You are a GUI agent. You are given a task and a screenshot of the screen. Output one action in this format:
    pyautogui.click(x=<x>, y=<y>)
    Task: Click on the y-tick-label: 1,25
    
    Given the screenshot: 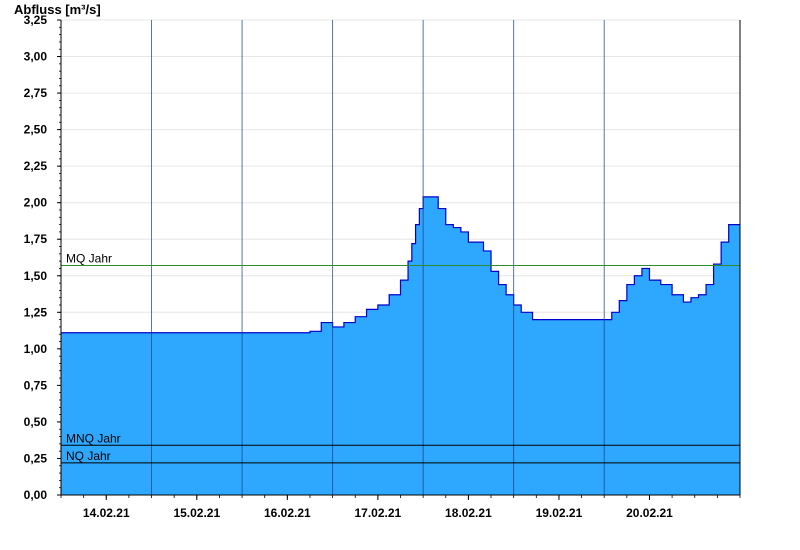 What is the action you would take?
    pyautogui.click(x=36, y=312)
    